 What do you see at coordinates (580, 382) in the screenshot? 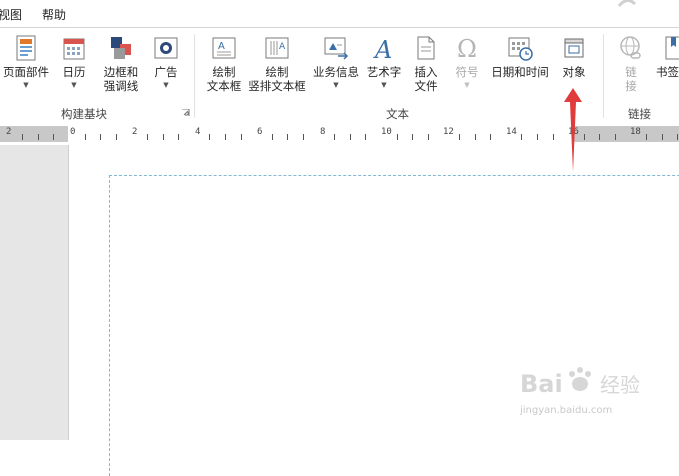
I see `baidu-jingyan-watermark: Bai 经验` at bounding box center [580, 382].